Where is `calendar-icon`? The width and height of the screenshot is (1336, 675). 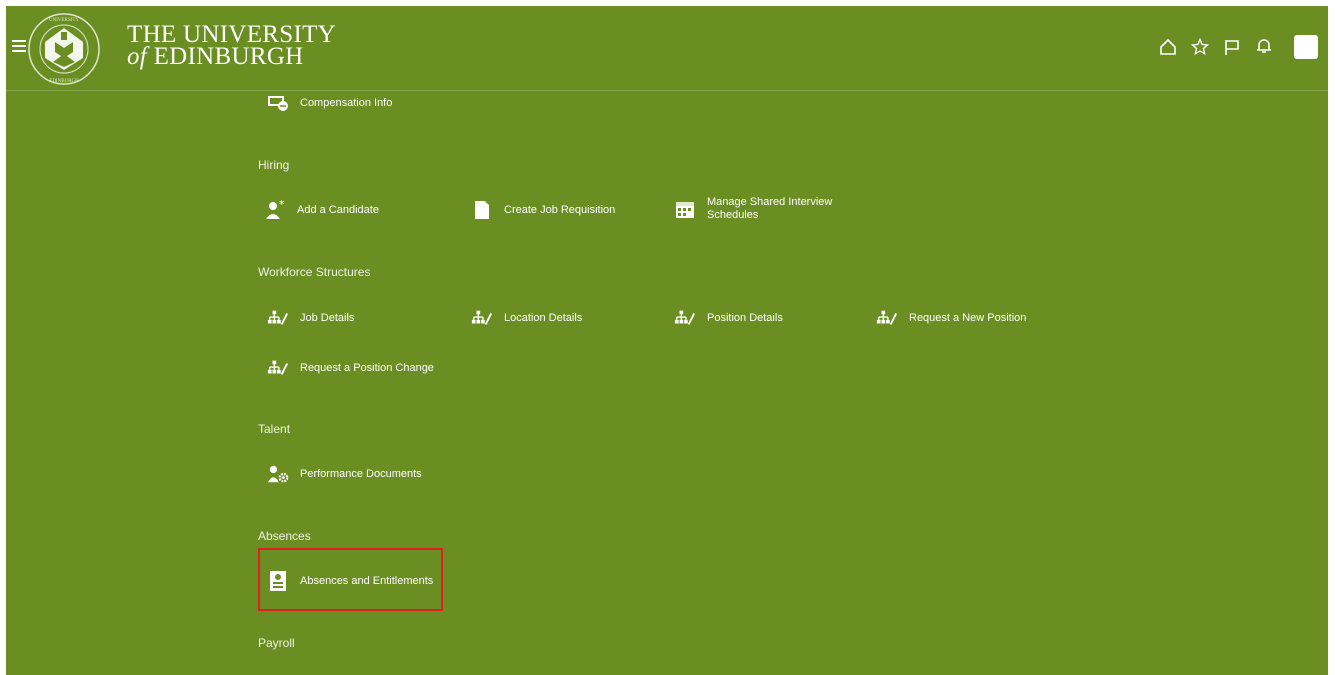
calendar-icon is located at coordinates (685, 209).